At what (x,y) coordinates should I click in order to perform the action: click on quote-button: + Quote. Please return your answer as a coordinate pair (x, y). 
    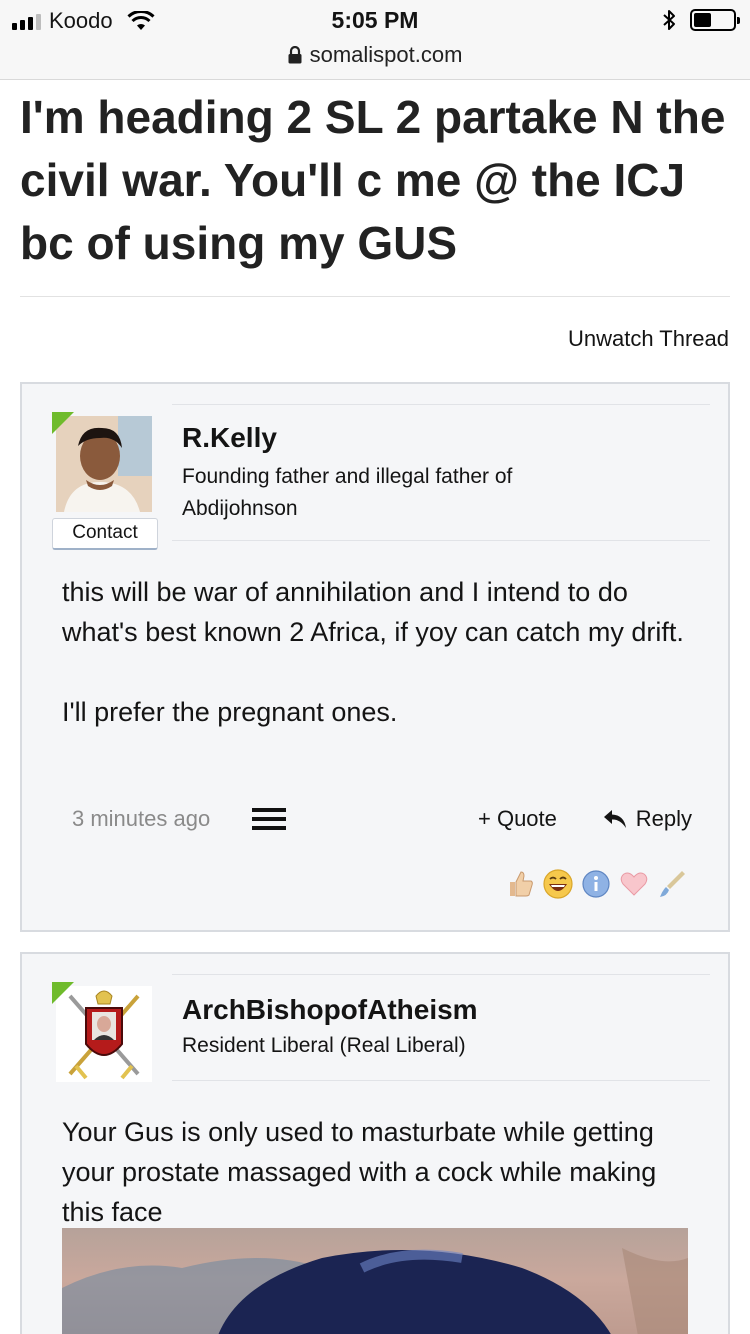
    Looking at the image, I should click on (517, 819).